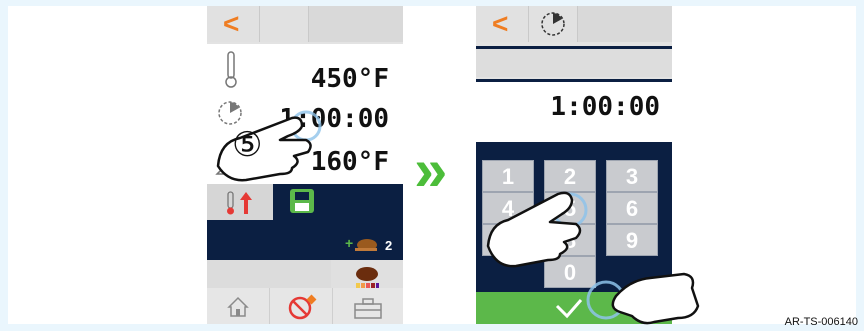 The height and width of the screenshot is (331, 864). What do you see at coordinates (240, 240) in the screenshot?
I see `navy-panel-left` at bounding box center [240, 240].